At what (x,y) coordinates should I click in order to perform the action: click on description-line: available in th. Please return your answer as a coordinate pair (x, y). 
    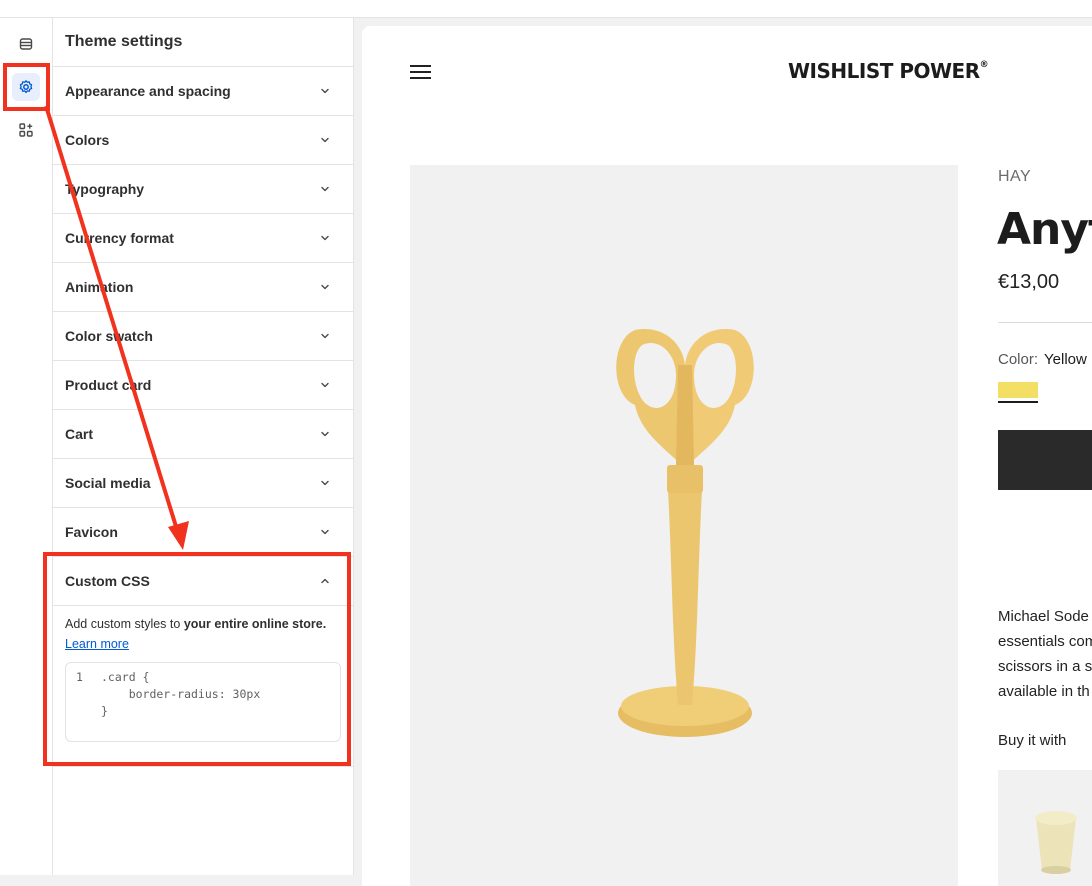
    Looking at the image, I should click on (1044, 691).